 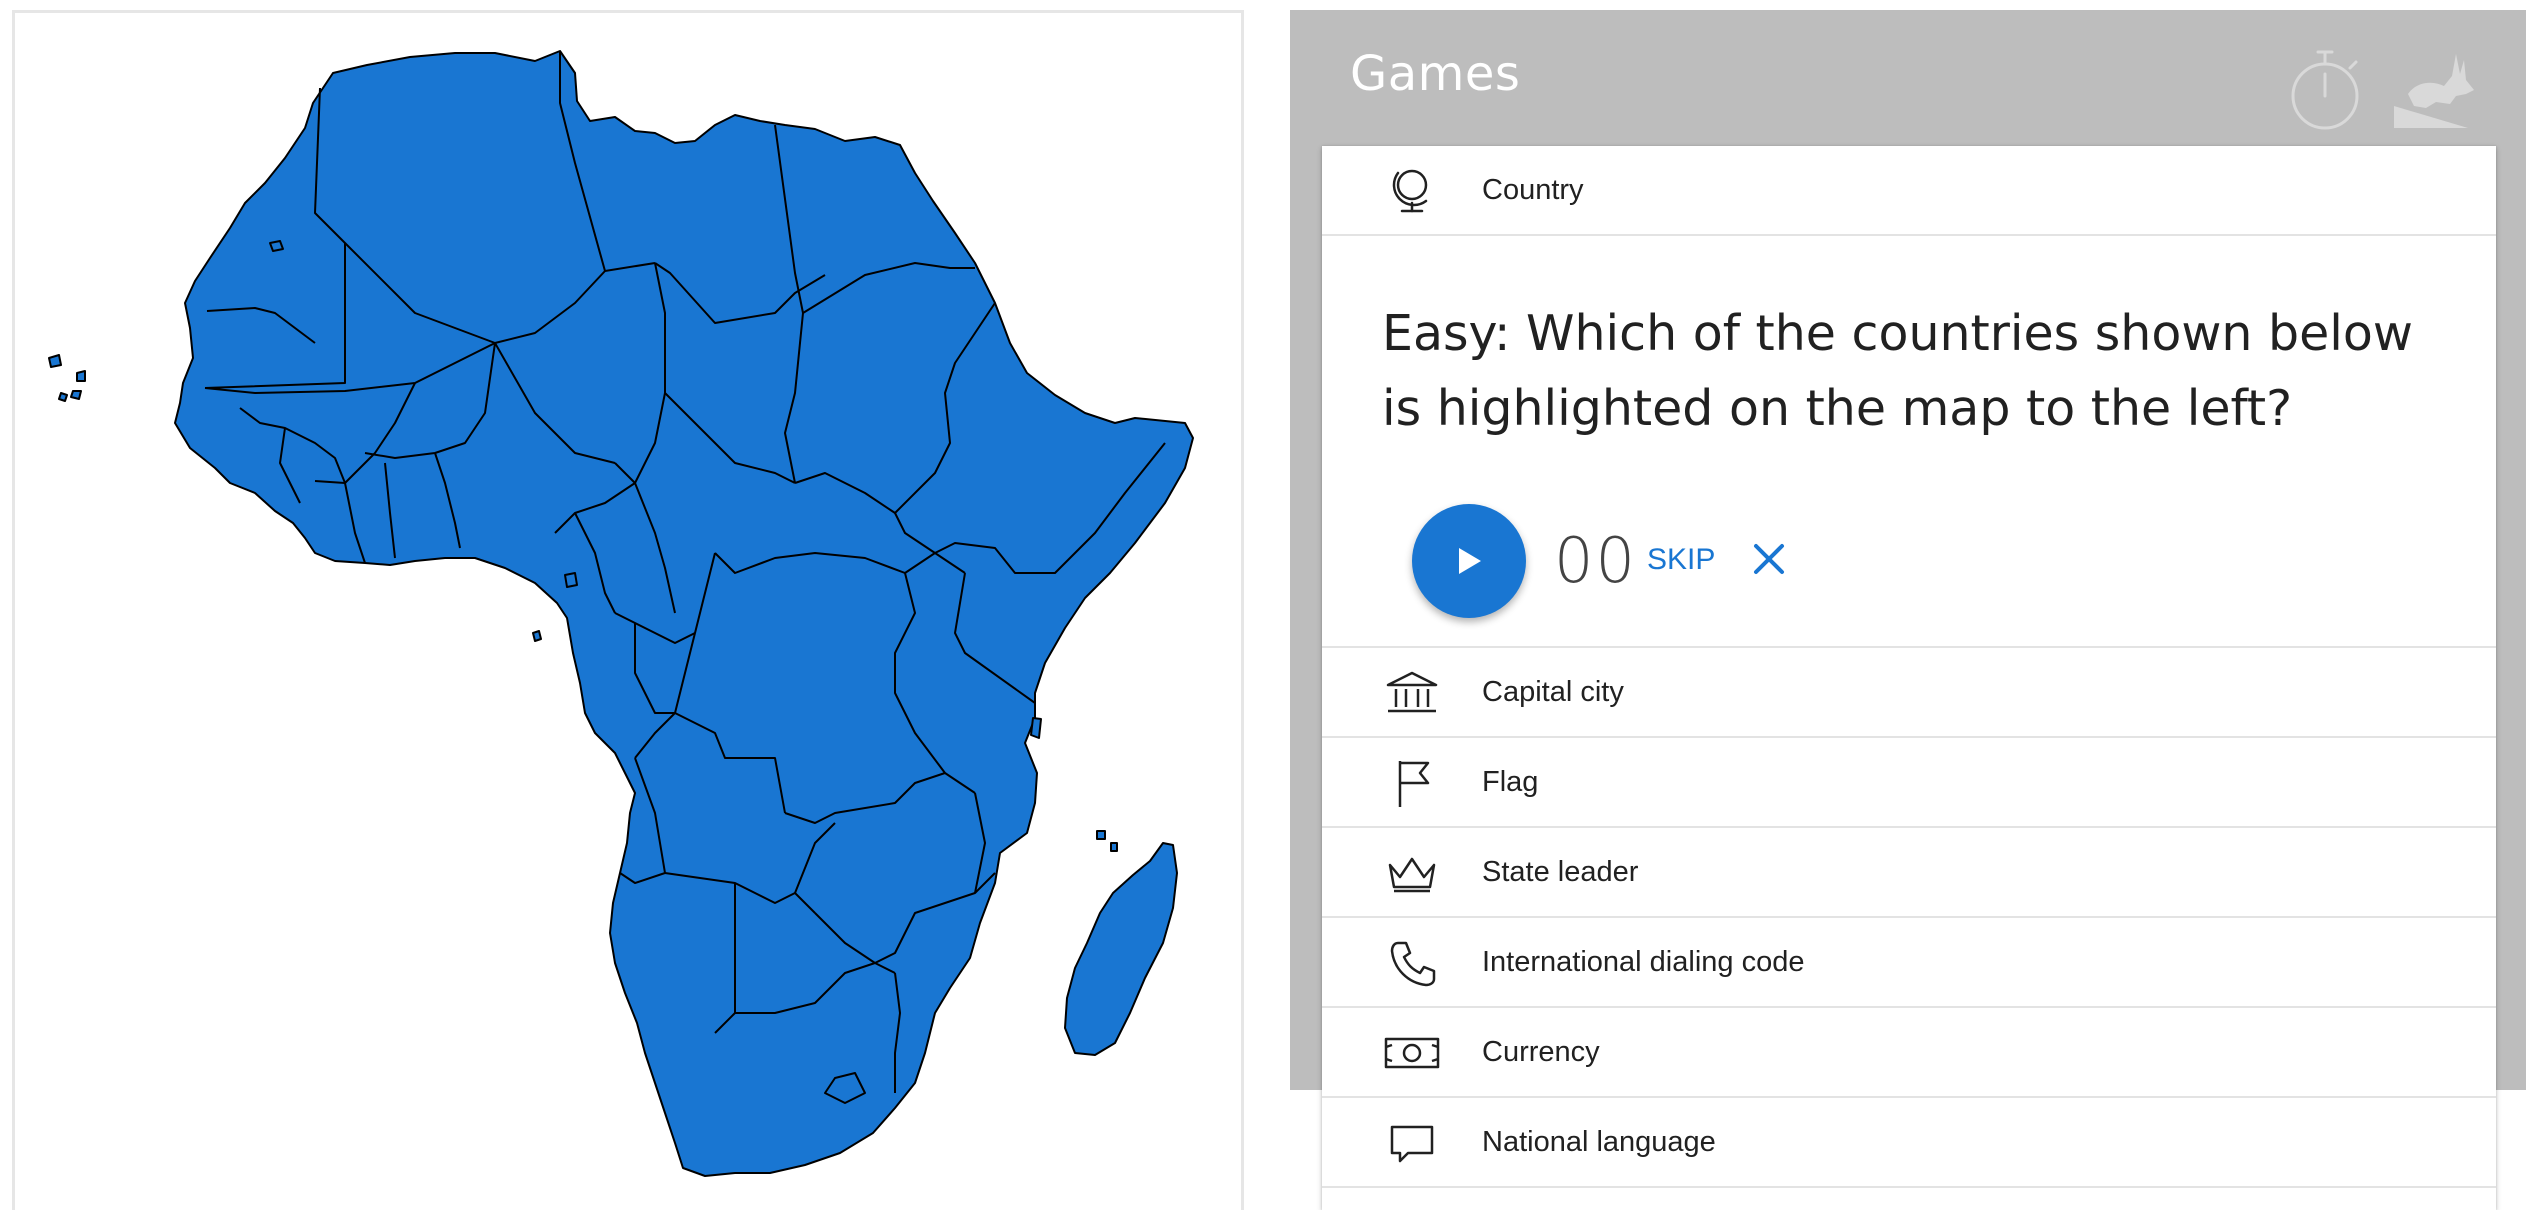 I want to click on play-icon, so click(x=1470, y=561).